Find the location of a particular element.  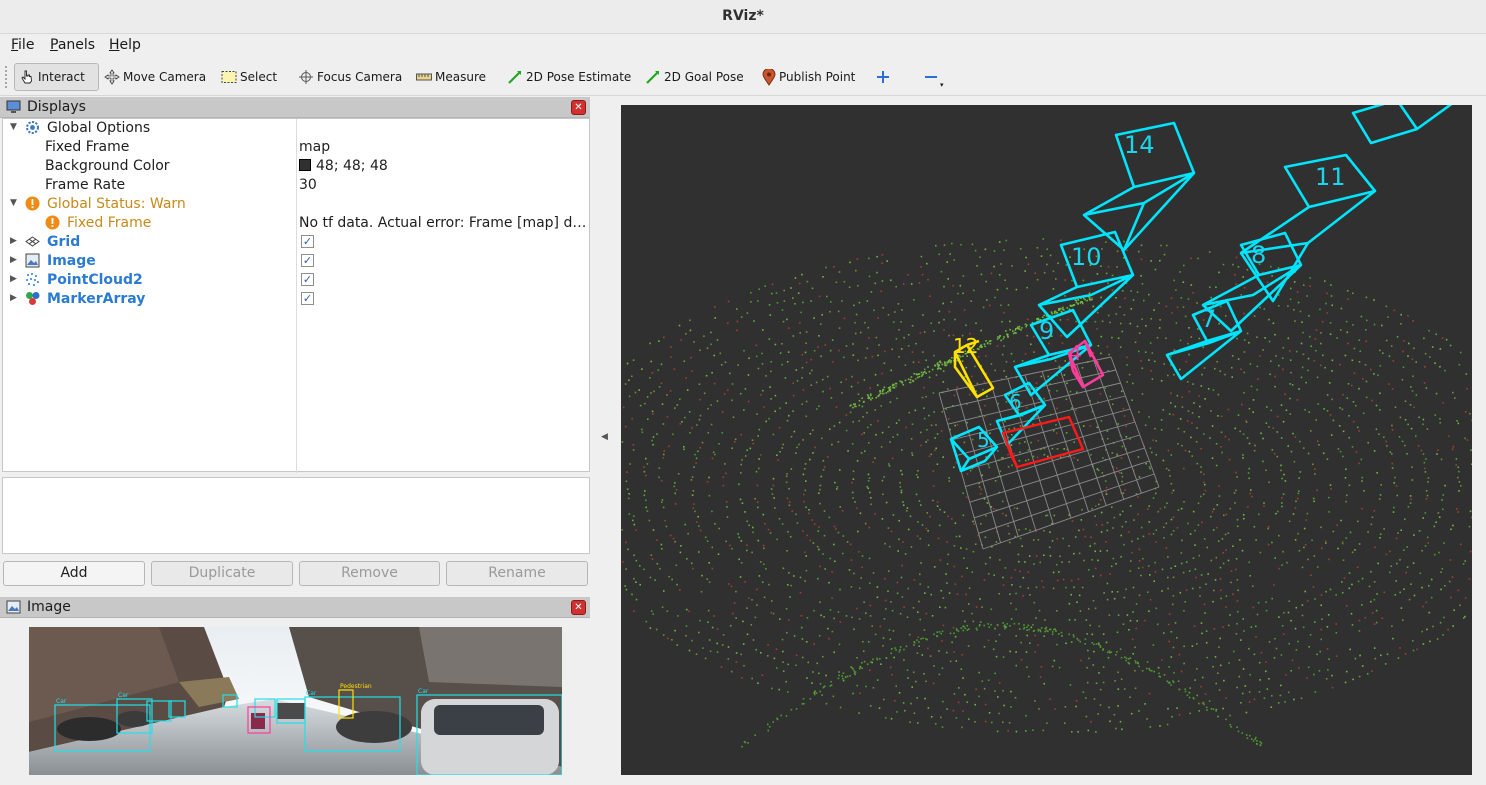

tree-row-pointcloud2: ▶ PointCloud2 ✓ is located at coordinates (296, 280).